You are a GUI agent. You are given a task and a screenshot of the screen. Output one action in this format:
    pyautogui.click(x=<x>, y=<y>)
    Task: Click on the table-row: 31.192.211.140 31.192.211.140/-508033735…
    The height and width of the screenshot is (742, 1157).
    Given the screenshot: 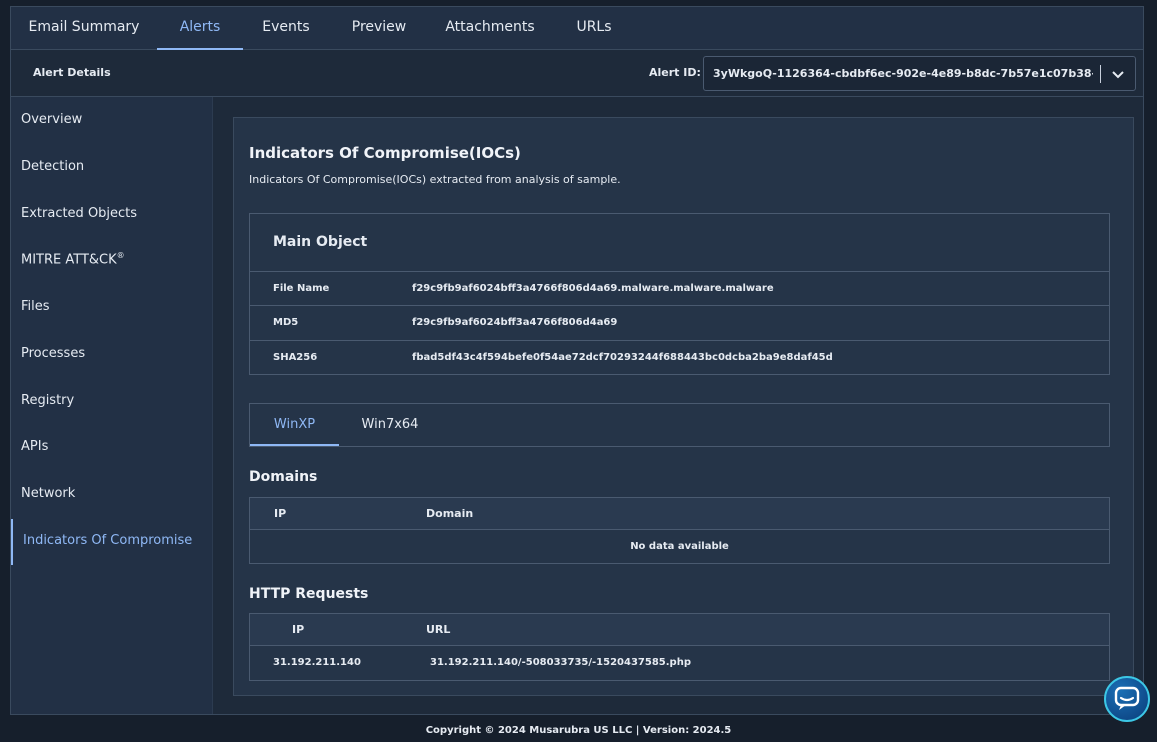 What is the action you would take?
    pyautogui.click(x=679, y=663)
    